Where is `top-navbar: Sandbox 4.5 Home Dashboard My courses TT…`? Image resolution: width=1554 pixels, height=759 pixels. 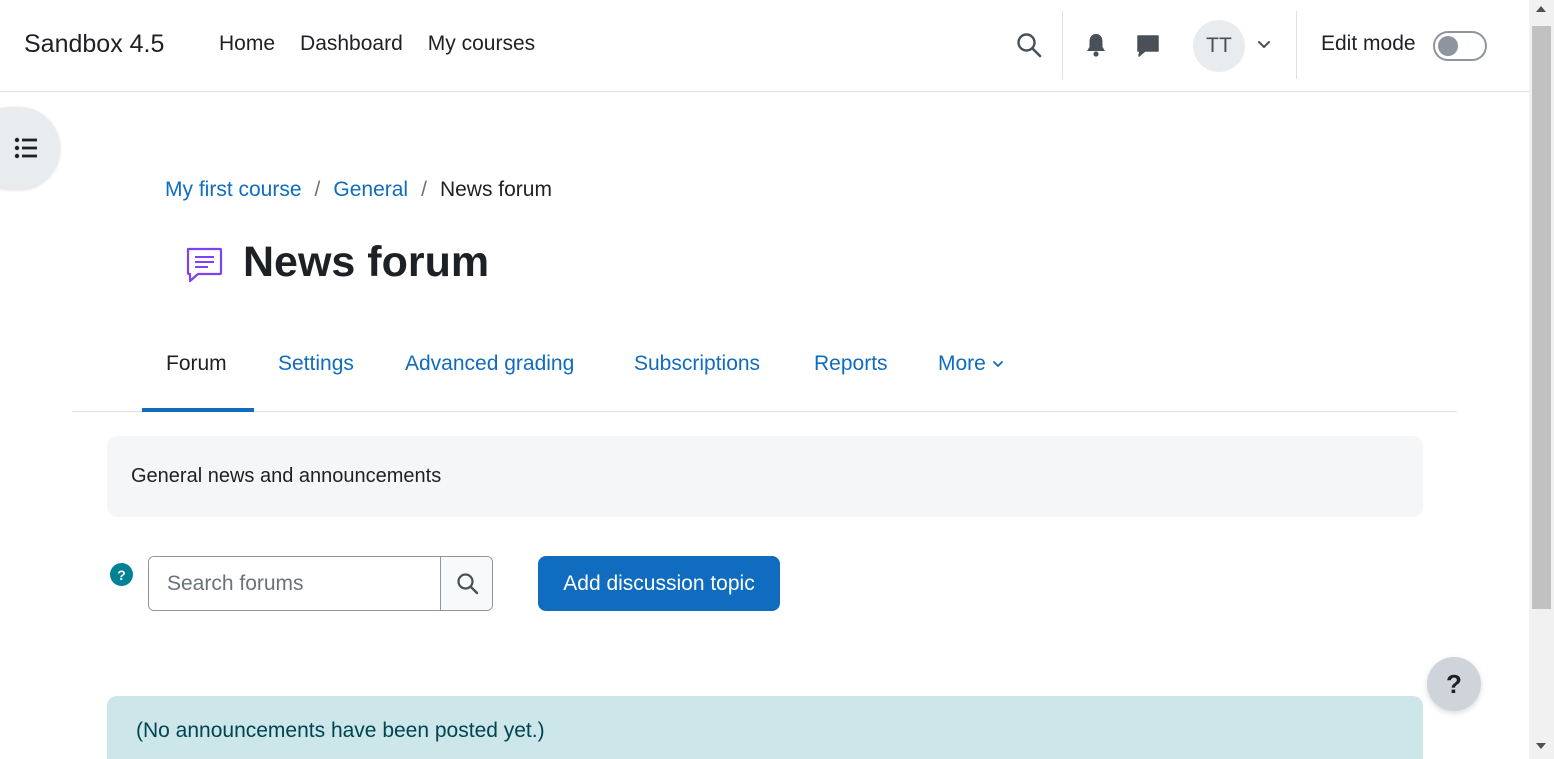
top-navbar: Sandbox 4.5 Home Dashboard My courses TT… is located at coordinates (764, 46).